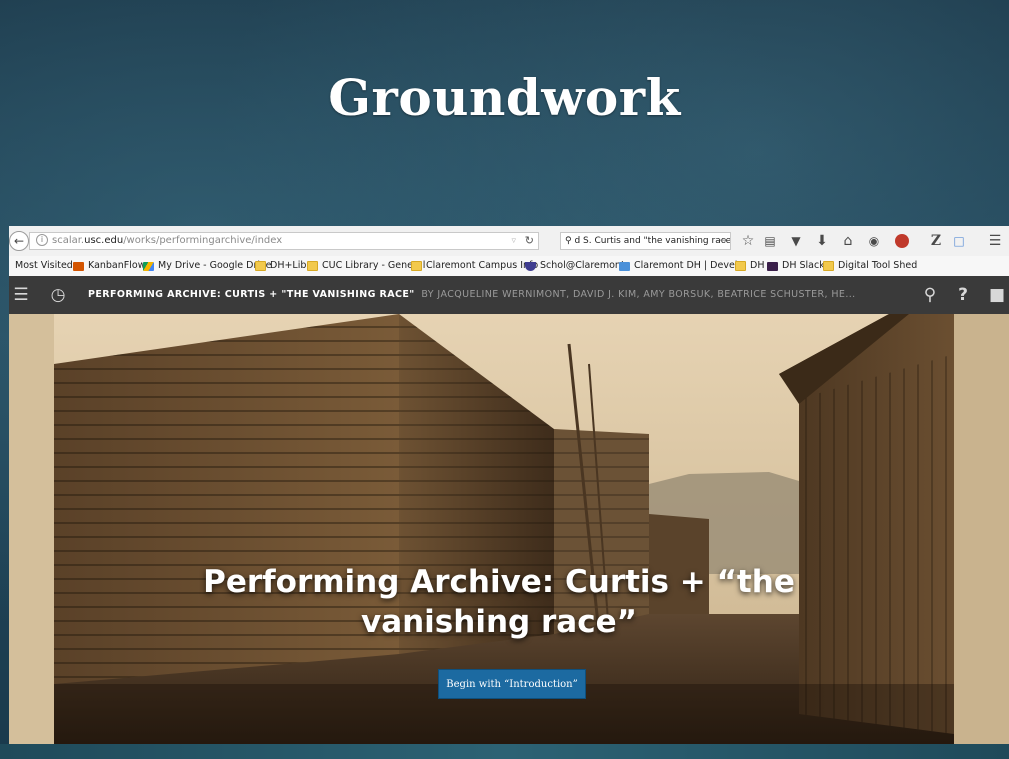 This screenshot has height=759, width=1009. Describe the element at coordinates (936, 241) in the screenshot. I see `zotero-icon: Z` at that location.